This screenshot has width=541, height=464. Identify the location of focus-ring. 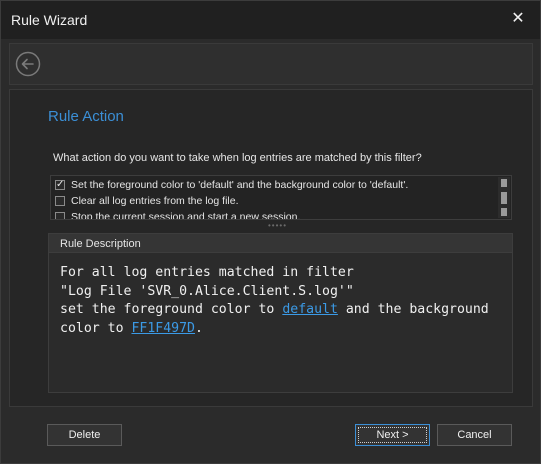
(392, 435).